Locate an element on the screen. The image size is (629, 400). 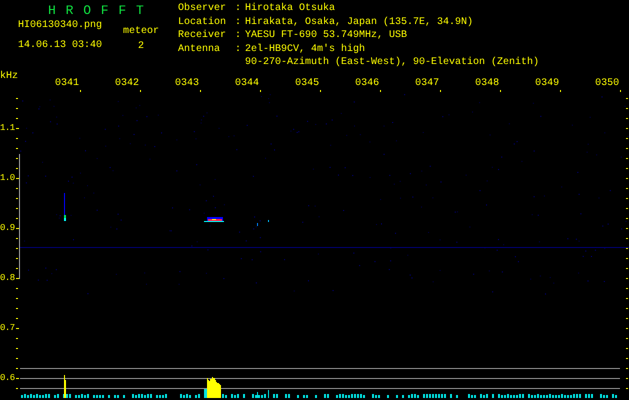
y-axis-label: 0.7 is located at coordinates (8, 328).